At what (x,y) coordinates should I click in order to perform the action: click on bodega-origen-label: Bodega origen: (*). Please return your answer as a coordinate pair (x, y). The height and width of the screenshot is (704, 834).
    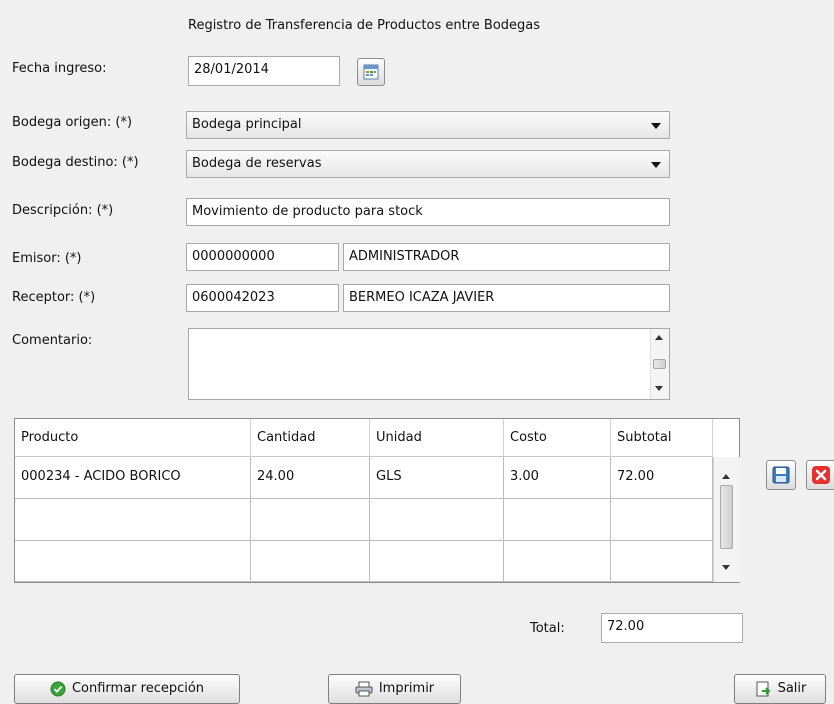
    Looking at the image, I should click on (72, 122).